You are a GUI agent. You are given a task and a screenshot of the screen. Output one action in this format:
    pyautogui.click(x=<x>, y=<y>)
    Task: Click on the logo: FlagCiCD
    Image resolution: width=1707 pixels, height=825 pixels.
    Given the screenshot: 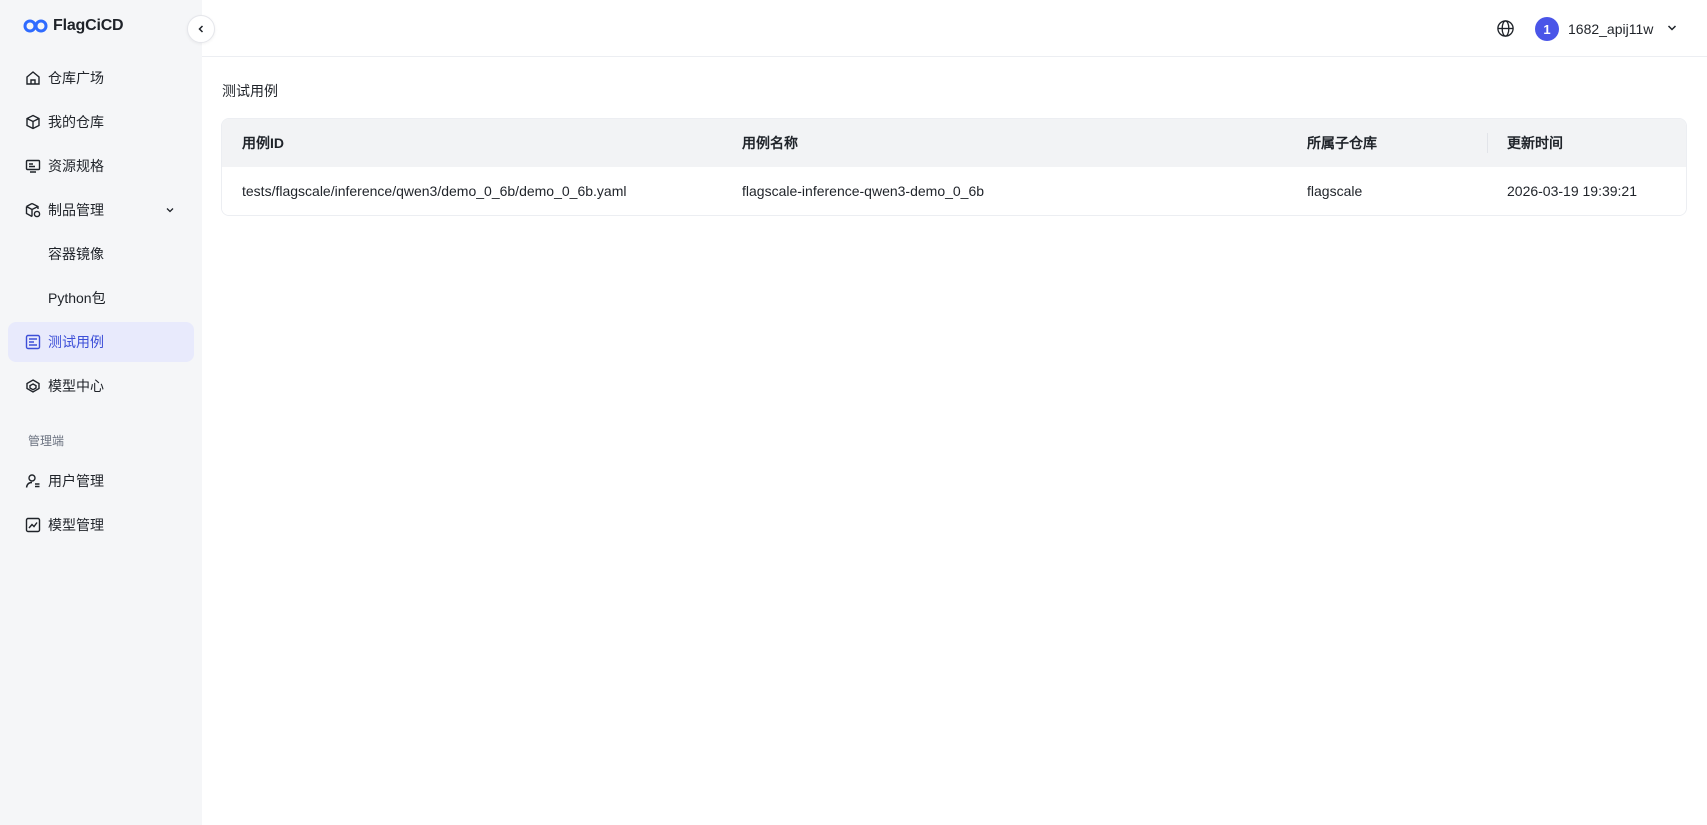 What is the action you would take?
    pyautogui.click(x=73, y=26)
    